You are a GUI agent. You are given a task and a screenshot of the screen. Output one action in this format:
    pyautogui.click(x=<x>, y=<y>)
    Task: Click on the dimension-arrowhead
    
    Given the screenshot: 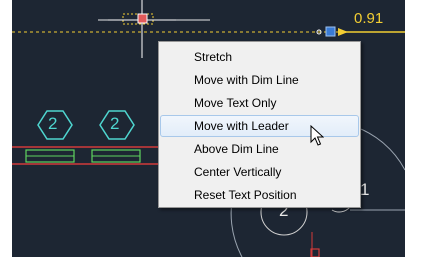 What is the action you would take?
    pyautogui.click(x=343, y=32)
    